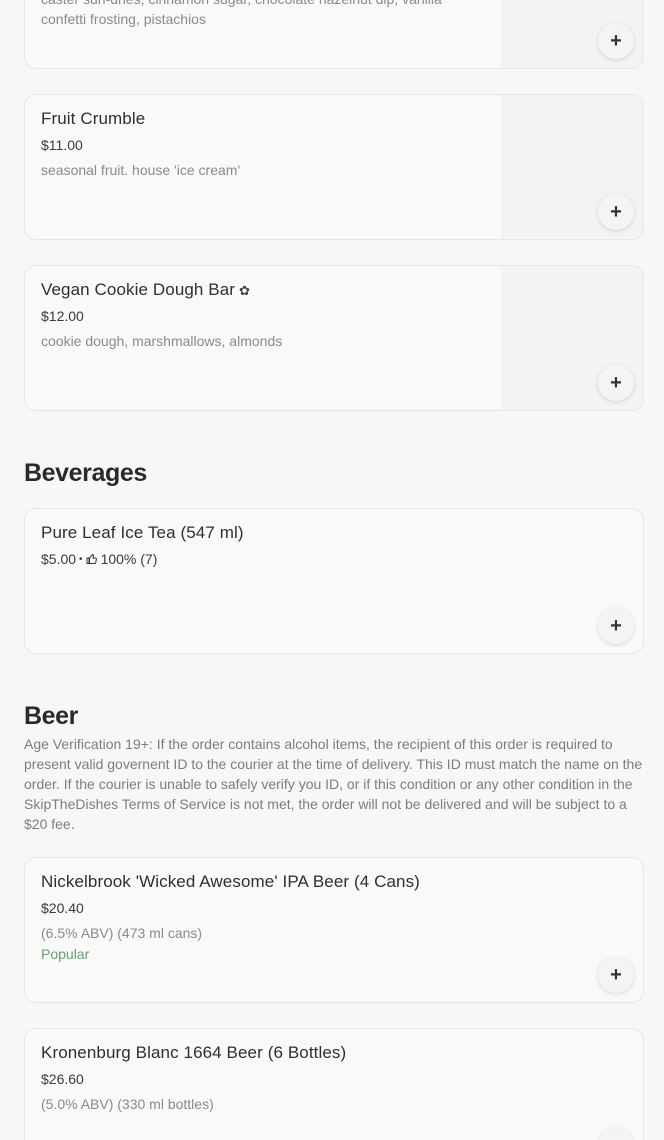 The image size is (664, 1140). I want to click on item-meta: $5.00 • 100% (7), so click(99, 559).